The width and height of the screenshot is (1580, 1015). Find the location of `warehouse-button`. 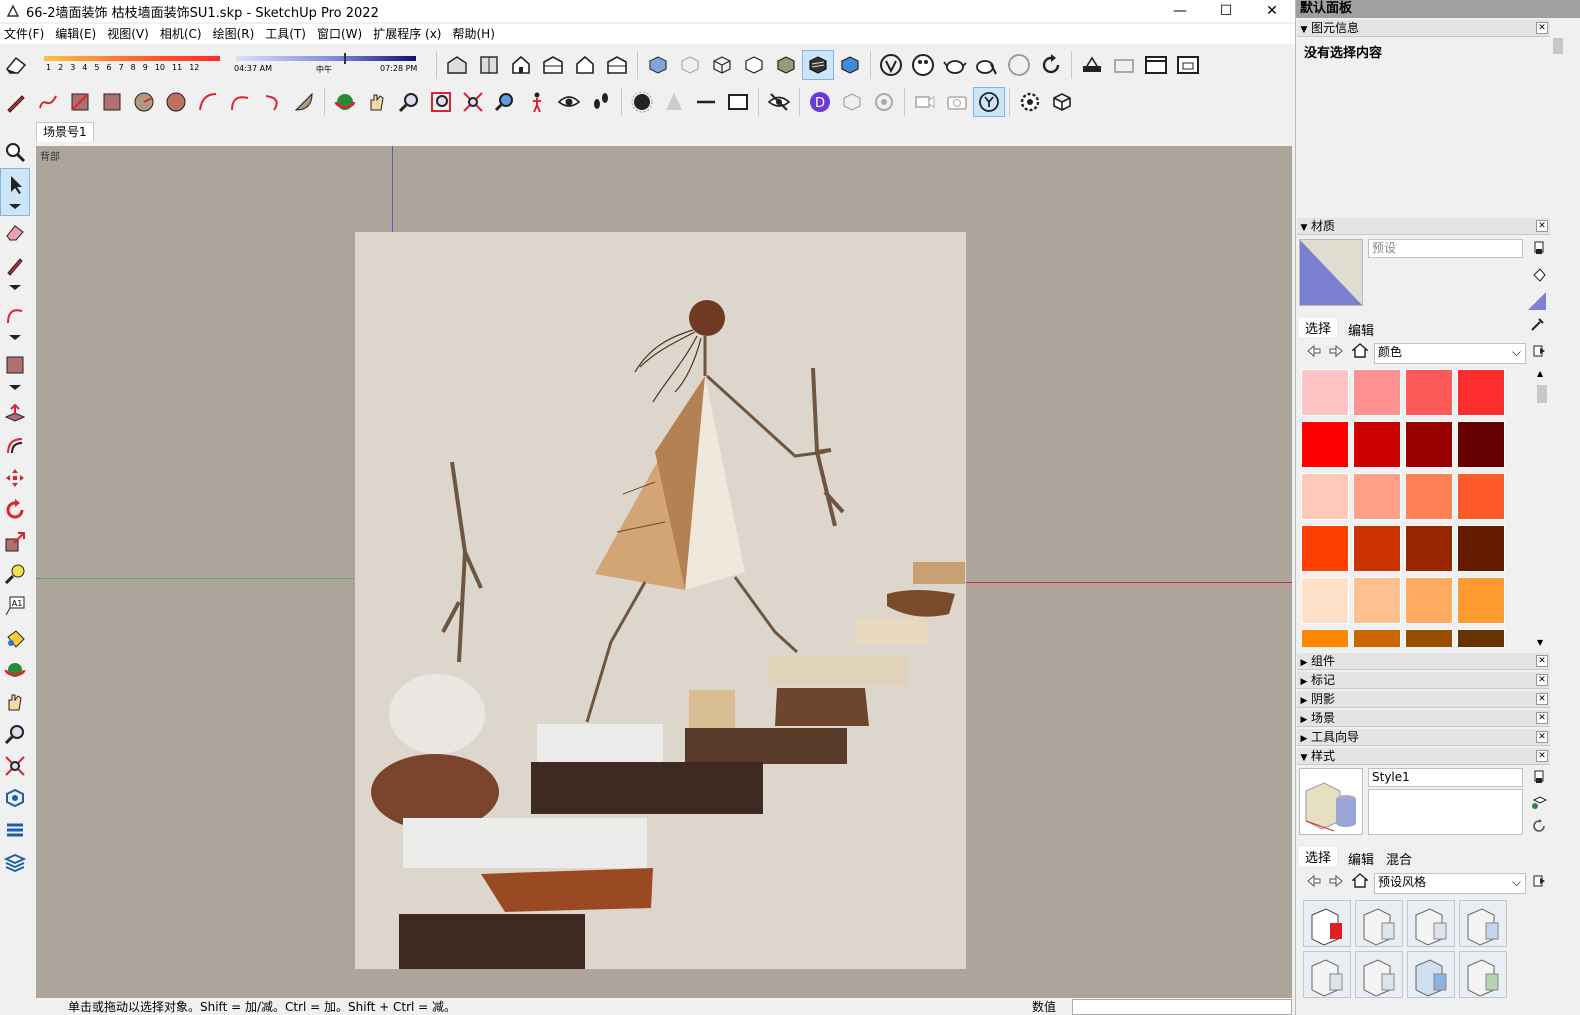

warehouse-button is located at coordinates (15, 798).